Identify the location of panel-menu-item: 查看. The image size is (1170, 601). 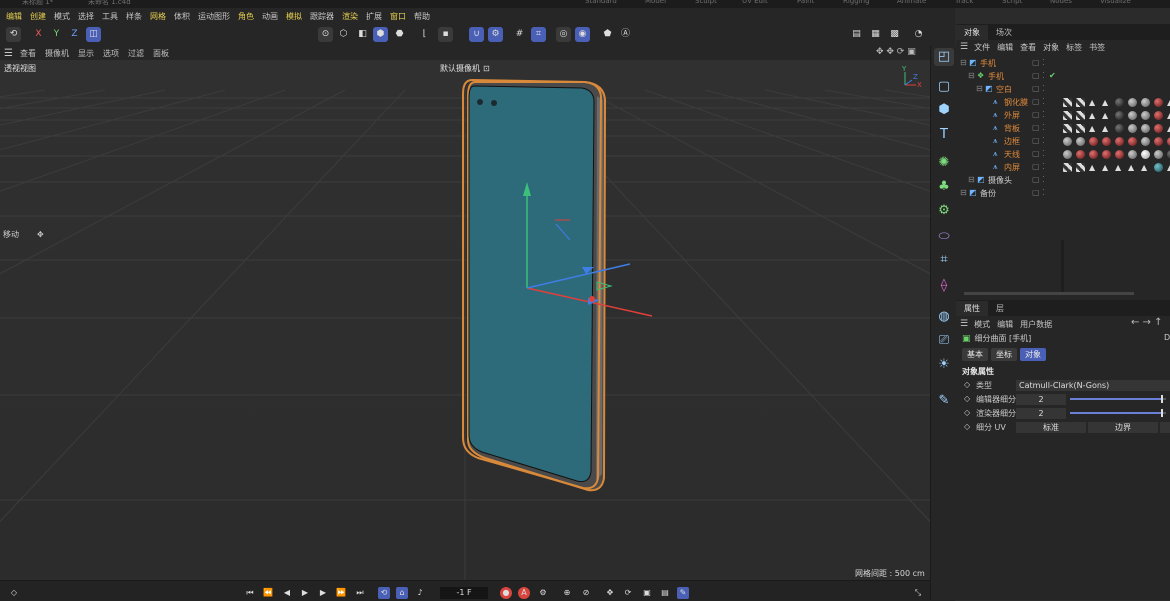
(1028, 47).